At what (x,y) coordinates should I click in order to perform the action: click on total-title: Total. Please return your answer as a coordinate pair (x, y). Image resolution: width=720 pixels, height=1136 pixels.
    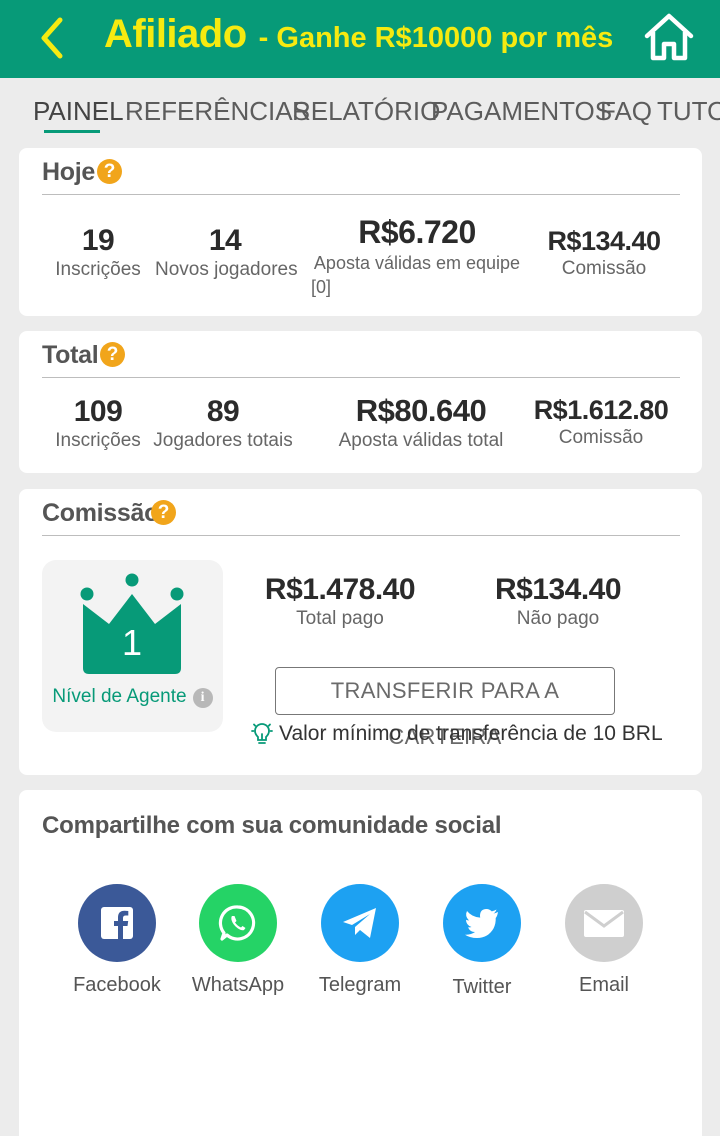
    Looking at the image, I should click on (70, 355).